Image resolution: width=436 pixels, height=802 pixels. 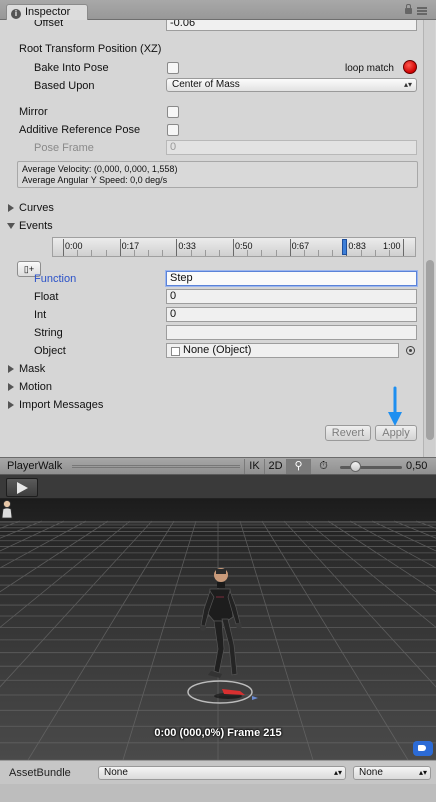 I want to click on tab-inspector-label: Inspector, so click(x=48, y=12).